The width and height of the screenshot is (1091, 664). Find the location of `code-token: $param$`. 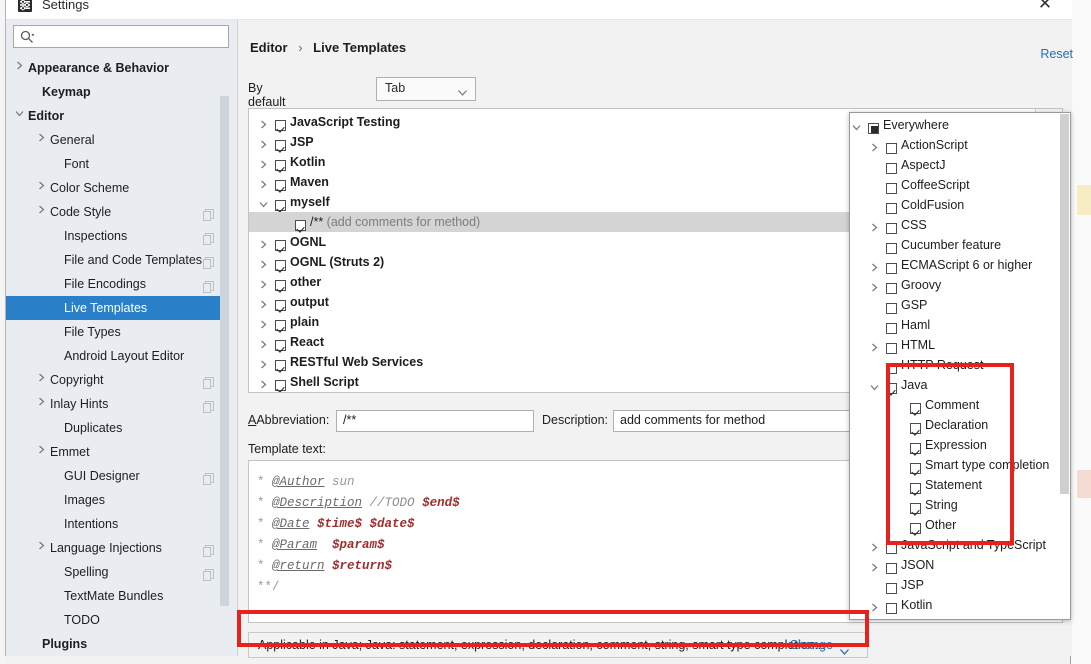

code-token: $param$ is located at coordinates (358, 545).